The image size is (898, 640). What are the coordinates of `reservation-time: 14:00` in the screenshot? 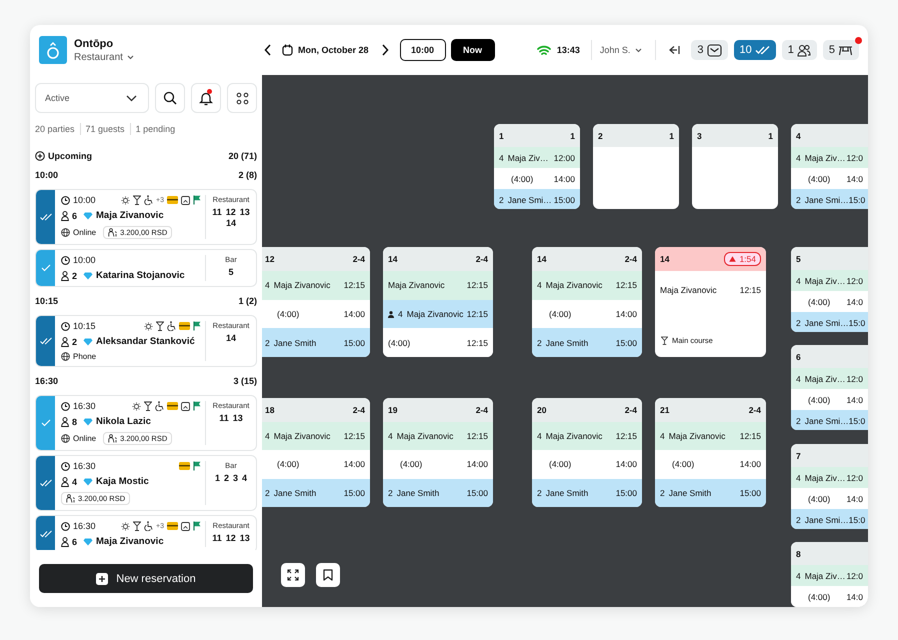 It's located at (626, 314).